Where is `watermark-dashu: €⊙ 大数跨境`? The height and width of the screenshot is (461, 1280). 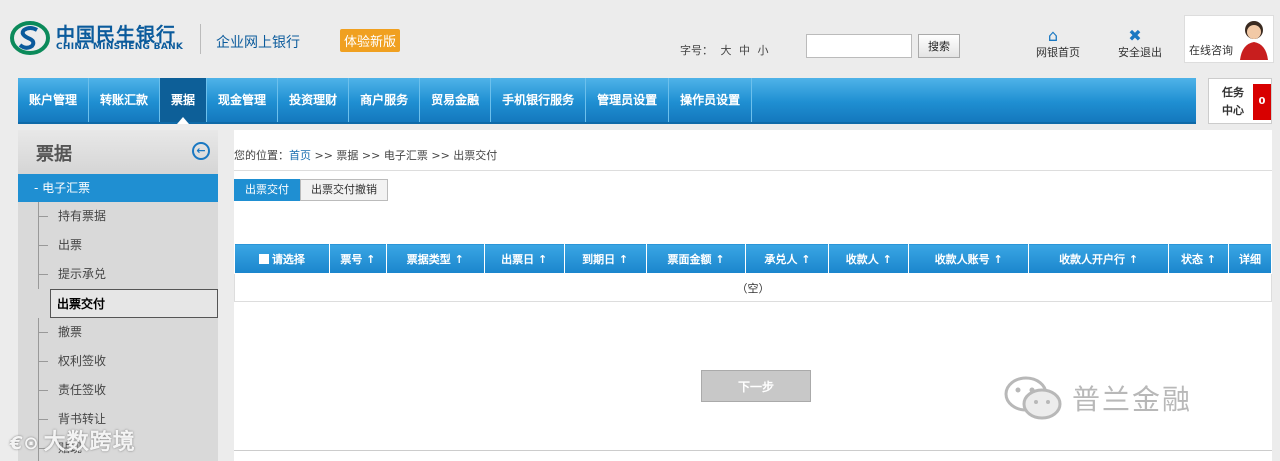
watermark-dashu: €⊙ 大数跨境 is located at coordinates (73, 440).